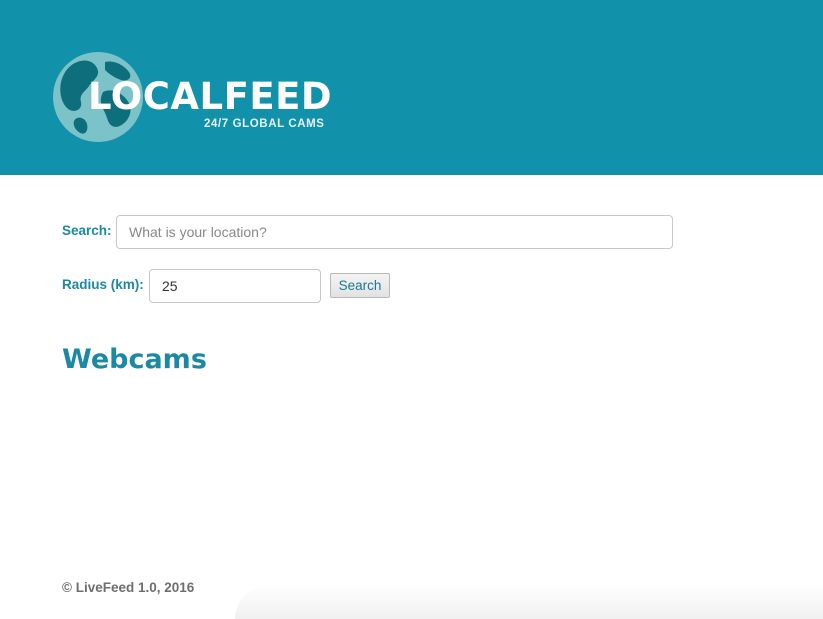  Describe the element at coordinates (134, 359) in the screenshot. I see `webcams-section-title: Webcams` at that location.